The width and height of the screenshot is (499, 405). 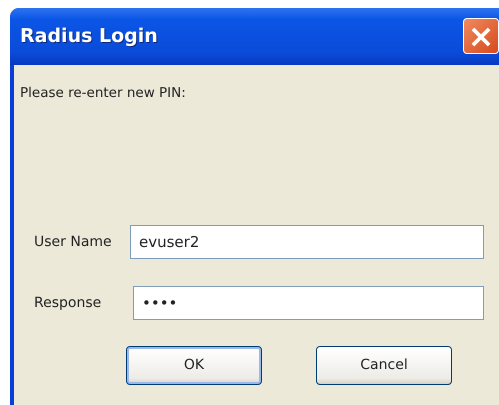 What do you see at coordinates (89, 37) in the screenshot?
I see `window-title: Radius Login` at bounding box center [89, 37].